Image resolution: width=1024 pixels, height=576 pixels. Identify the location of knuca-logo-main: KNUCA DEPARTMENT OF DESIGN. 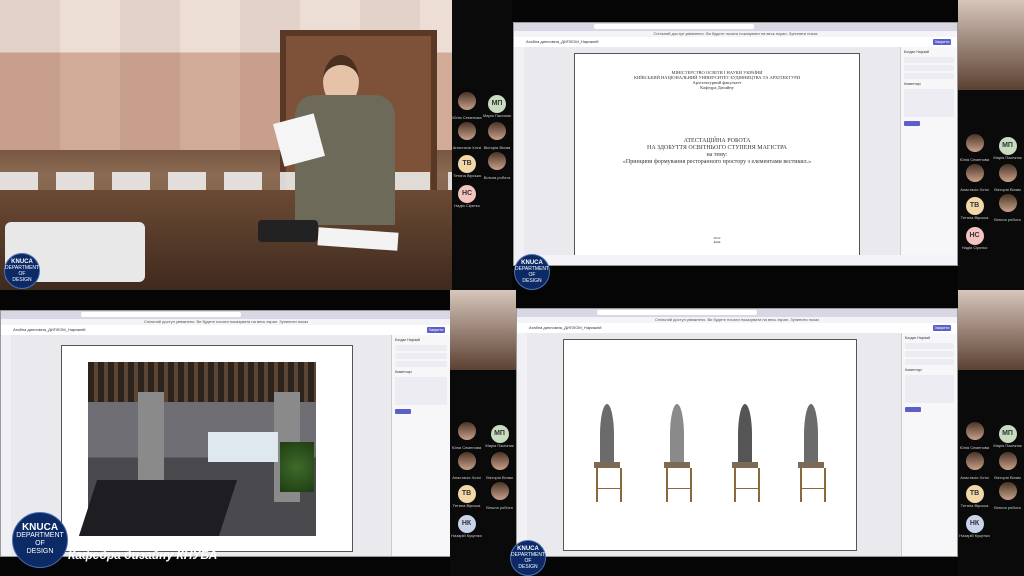
(40, 540).